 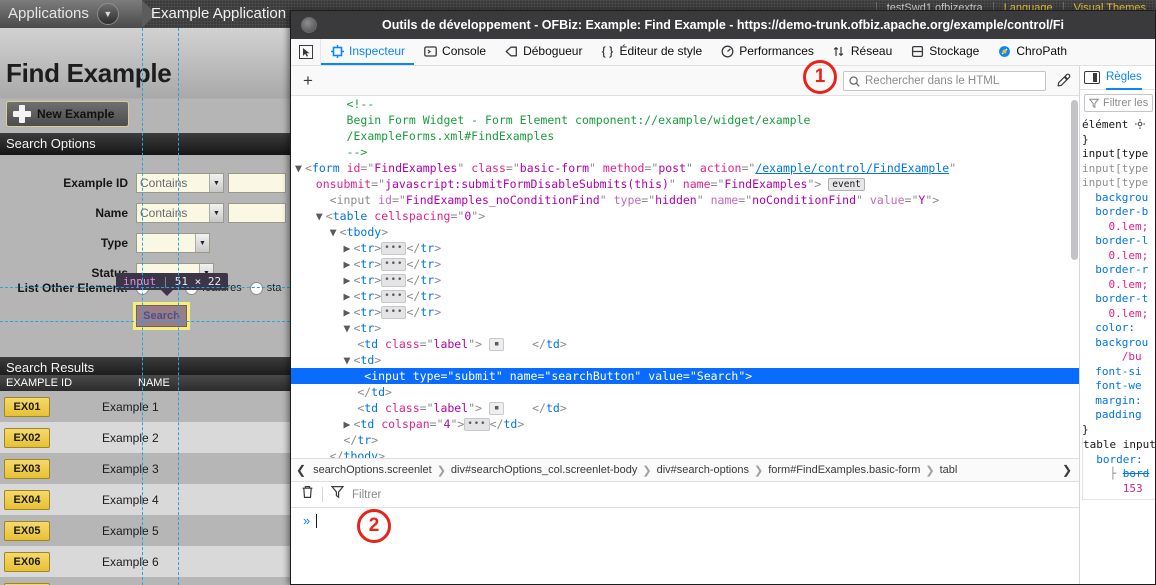 I want to click on markup-line: -->, so click(x=685, y=152).